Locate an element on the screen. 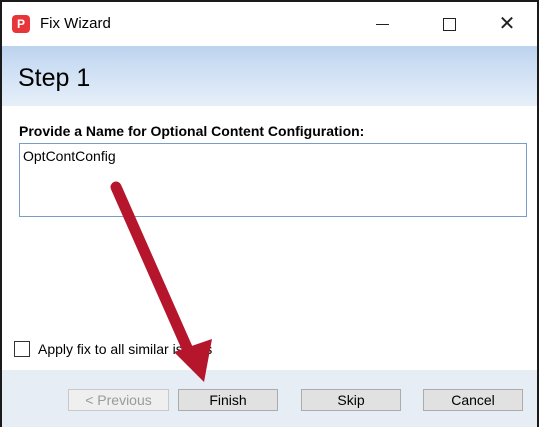 The height and width of the screenshot is (431, 543). app-logo-icon: P is located at coordinates (21, 24).